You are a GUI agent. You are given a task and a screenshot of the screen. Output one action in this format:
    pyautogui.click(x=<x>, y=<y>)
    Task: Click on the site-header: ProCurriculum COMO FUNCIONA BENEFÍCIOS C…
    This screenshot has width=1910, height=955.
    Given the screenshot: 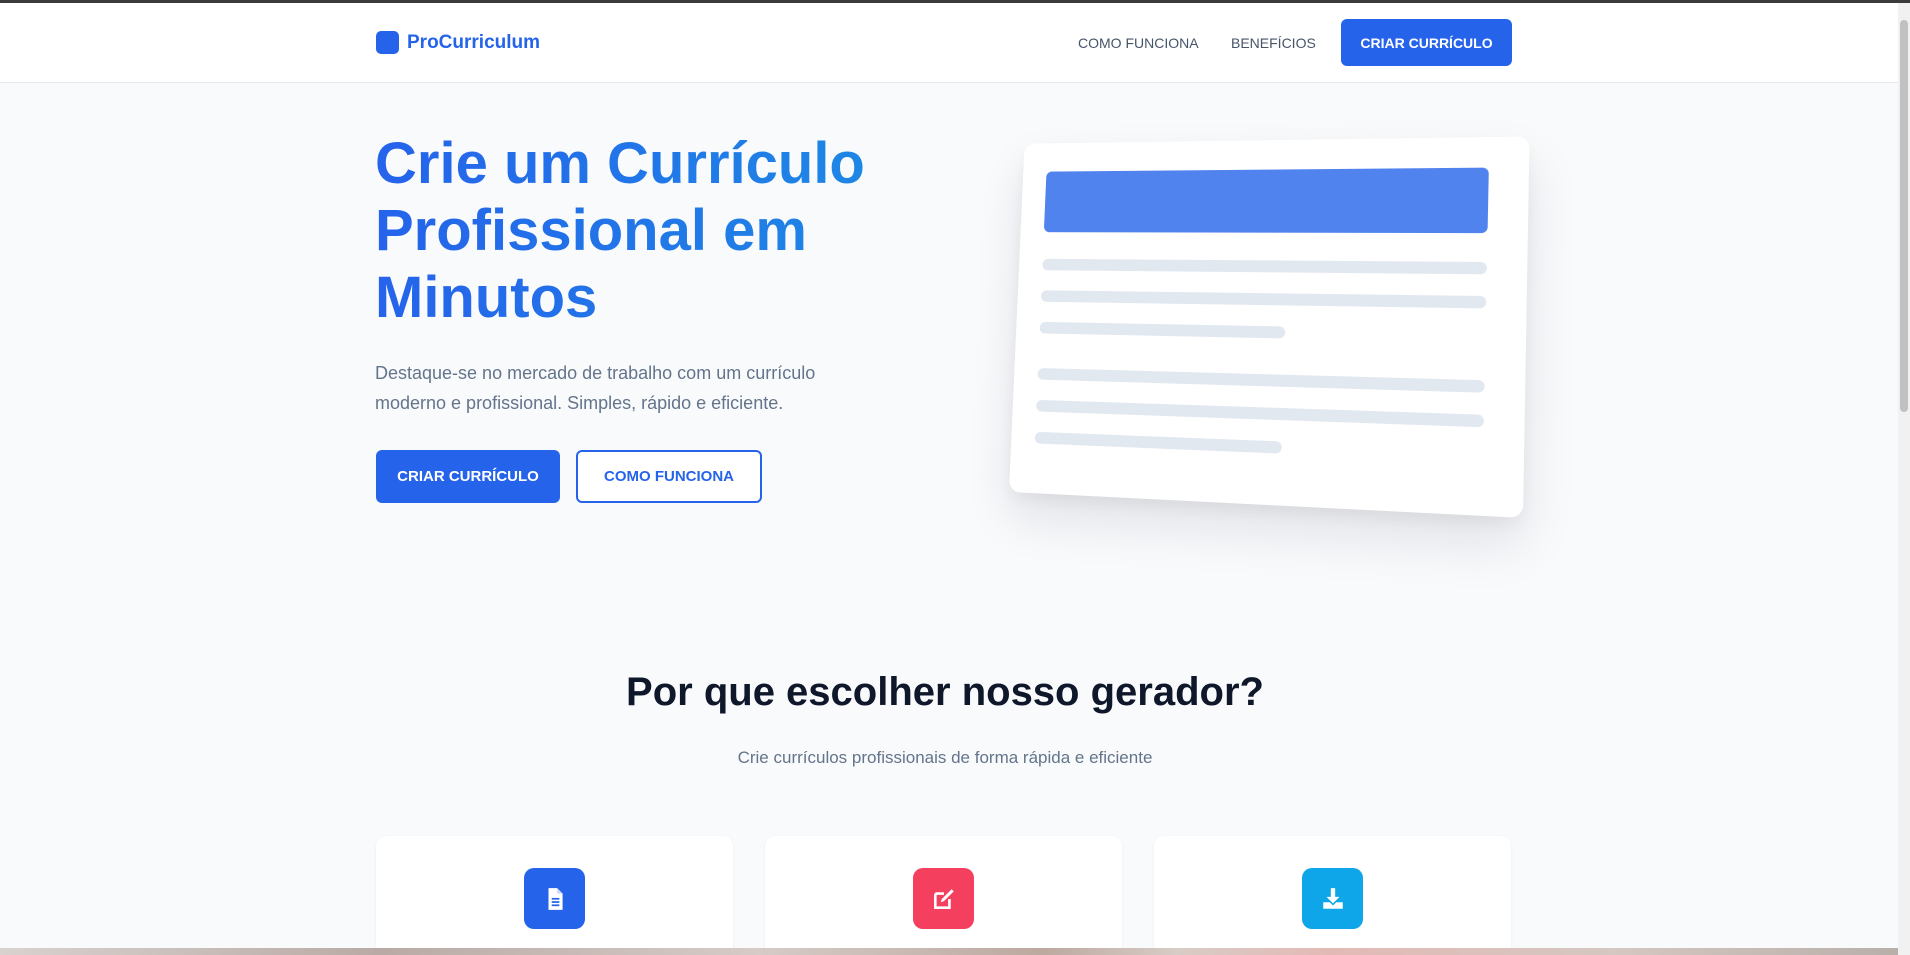 What is the action you would take?
    pyautogui.click(x=949, y=43)
    